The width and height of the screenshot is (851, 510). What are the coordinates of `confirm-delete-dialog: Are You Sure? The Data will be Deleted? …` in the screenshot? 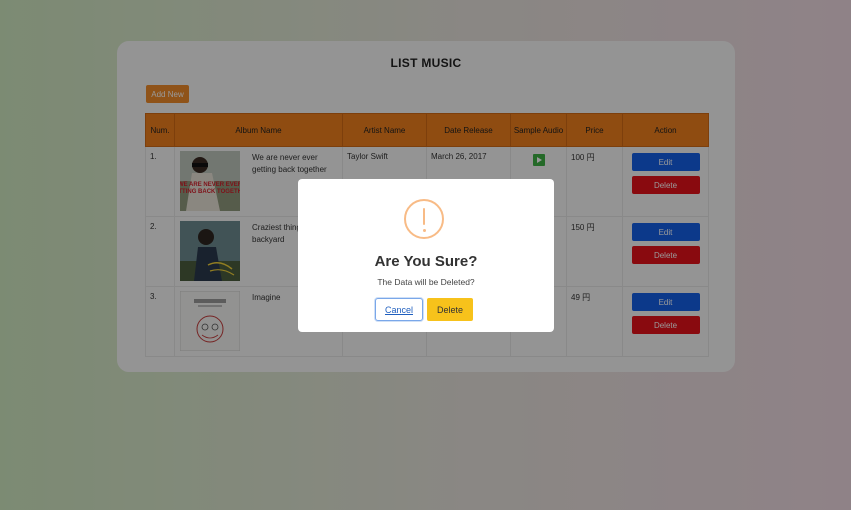 It's located at (426, 255).